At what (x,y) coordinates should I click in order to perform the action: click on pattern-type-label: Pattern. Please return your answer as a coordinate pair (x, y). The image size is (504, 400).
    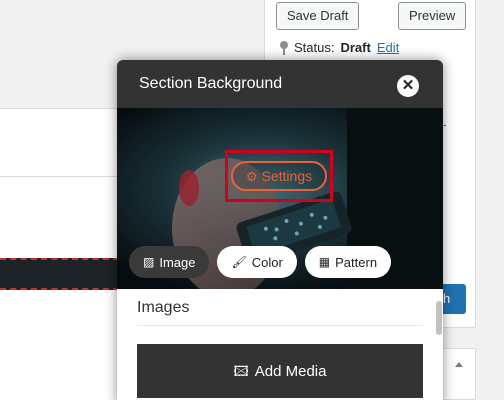
    Looking at the image, I should click on (356, 262).